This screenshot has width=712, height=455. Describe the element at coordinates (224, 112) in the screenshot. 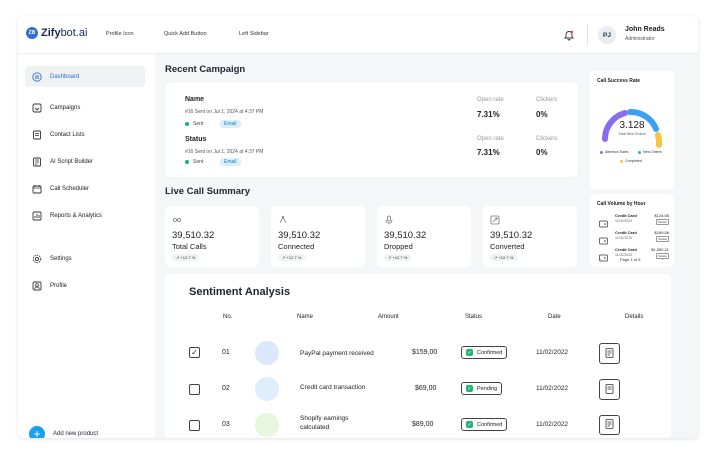

I see `campaign-sent-date: #16 Sent on Jul 1, 2024 at 4:37 PM` at that location.